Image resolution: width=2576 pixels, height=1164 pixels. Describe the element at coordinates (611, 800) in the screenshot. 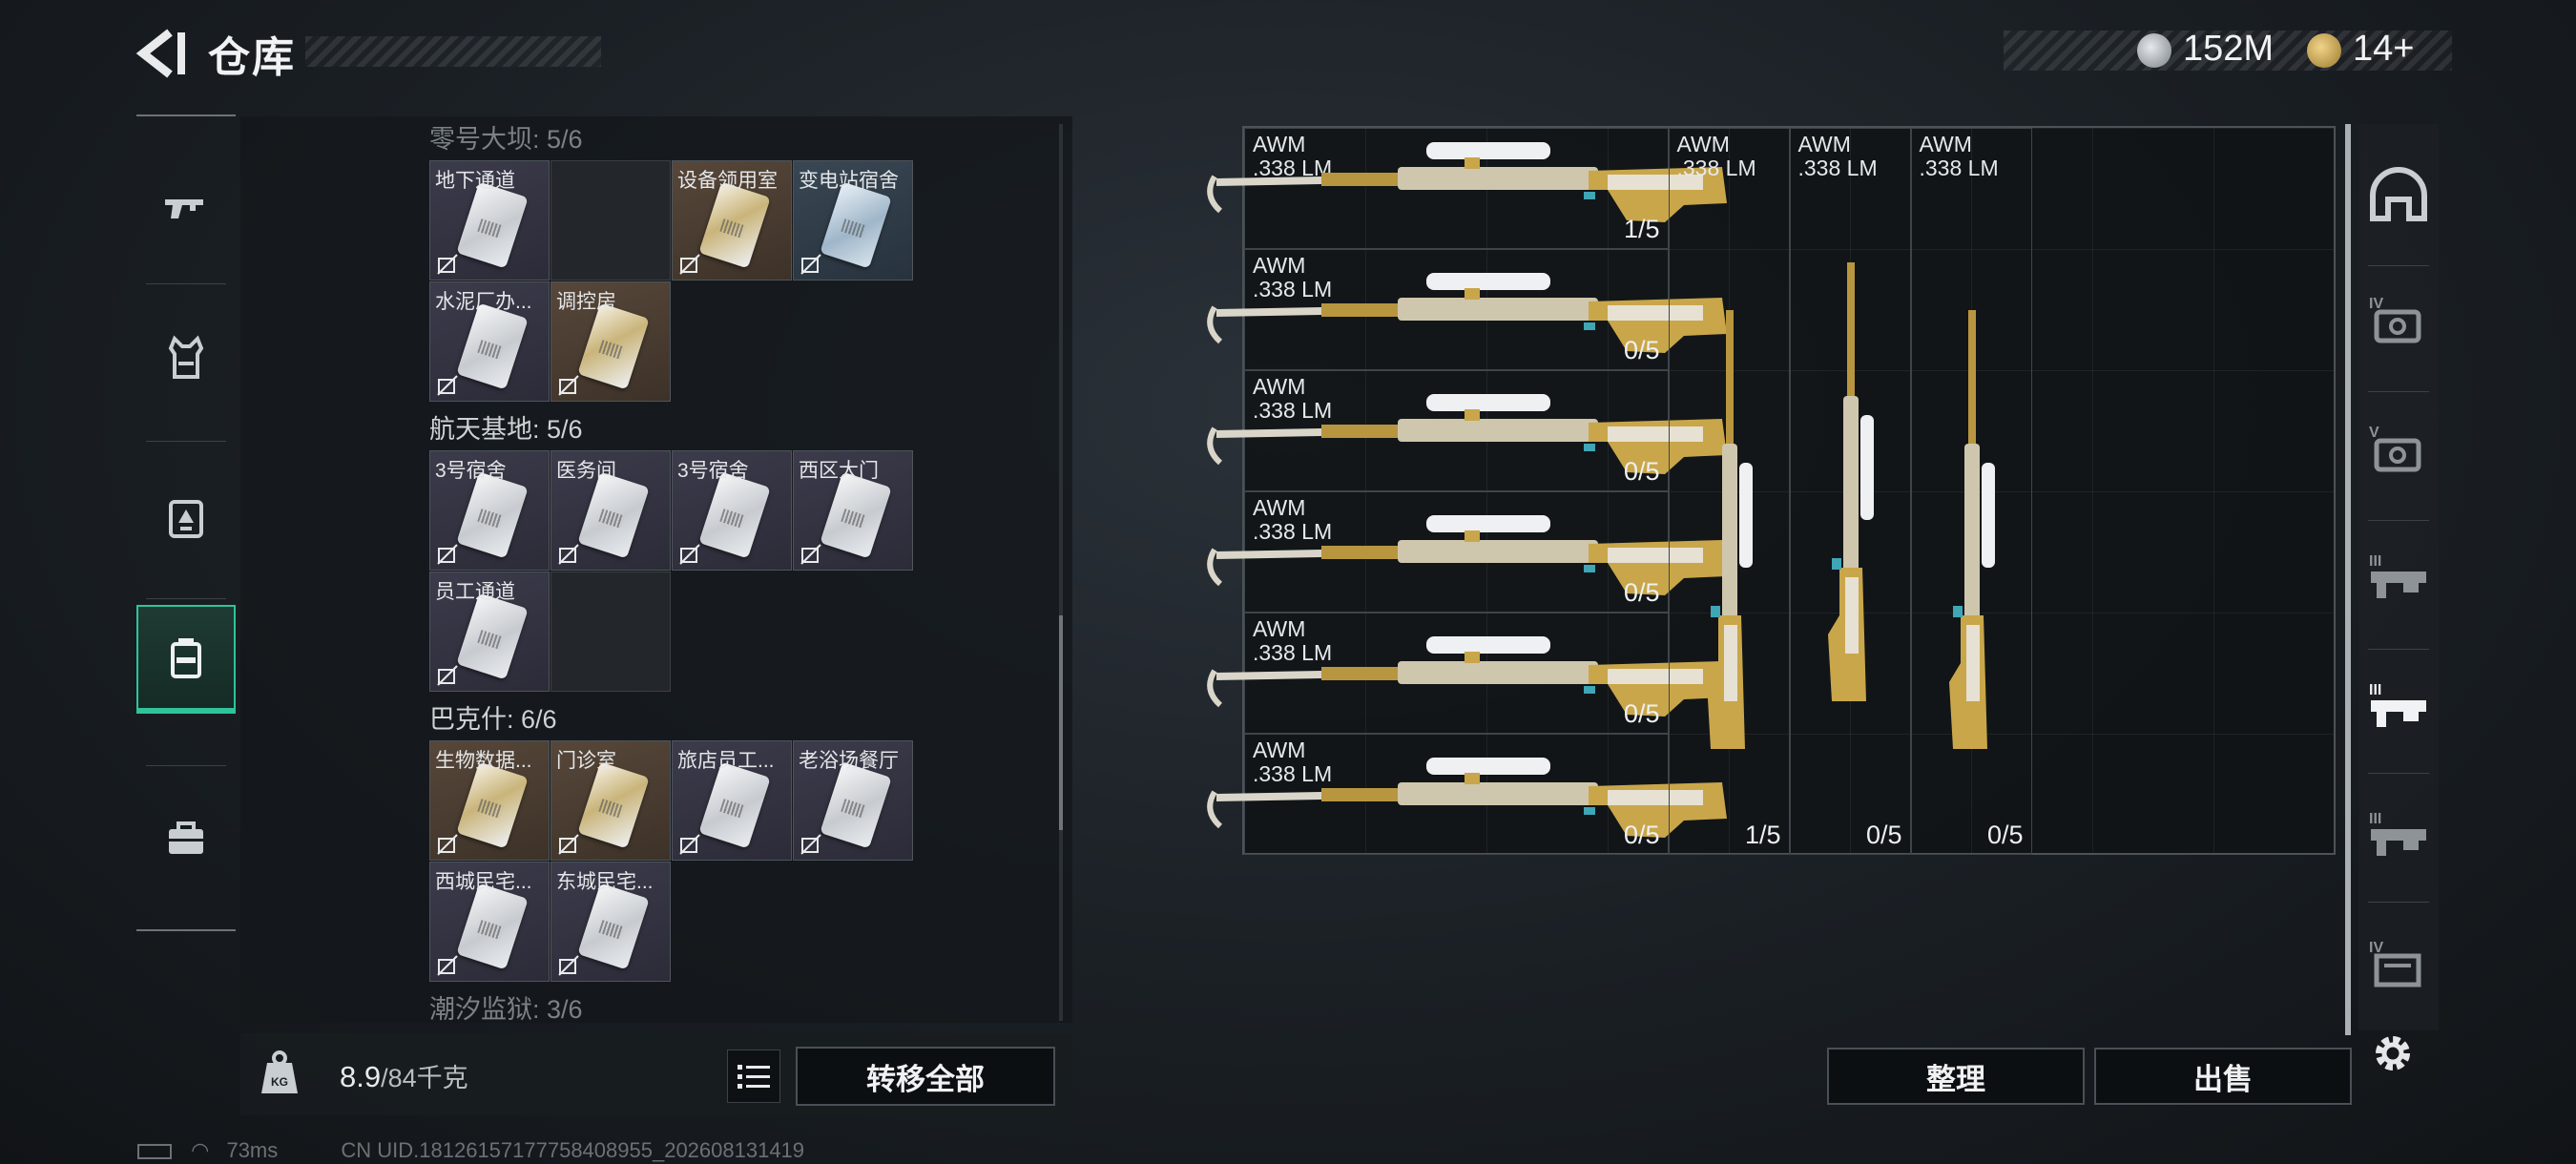

I see `key-item: 门诊室` at that location.